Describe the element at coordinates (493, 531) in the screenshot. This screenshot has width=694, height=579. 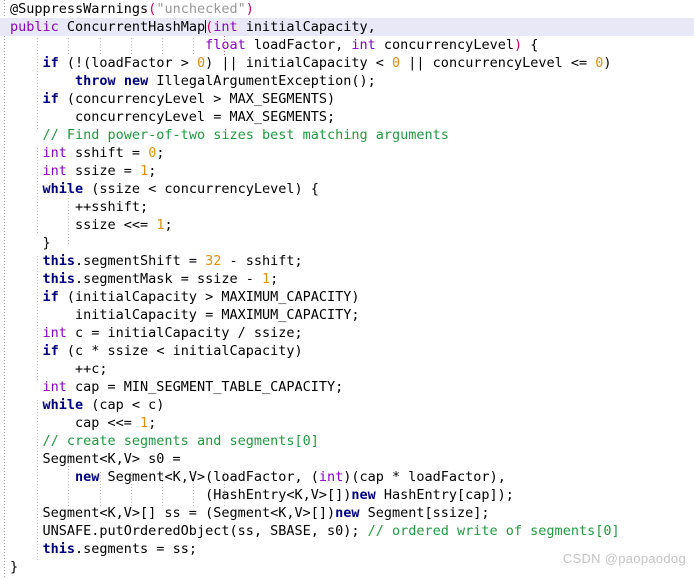
I see `code-token-cmt: // ordered write of segments[0]` at that location.